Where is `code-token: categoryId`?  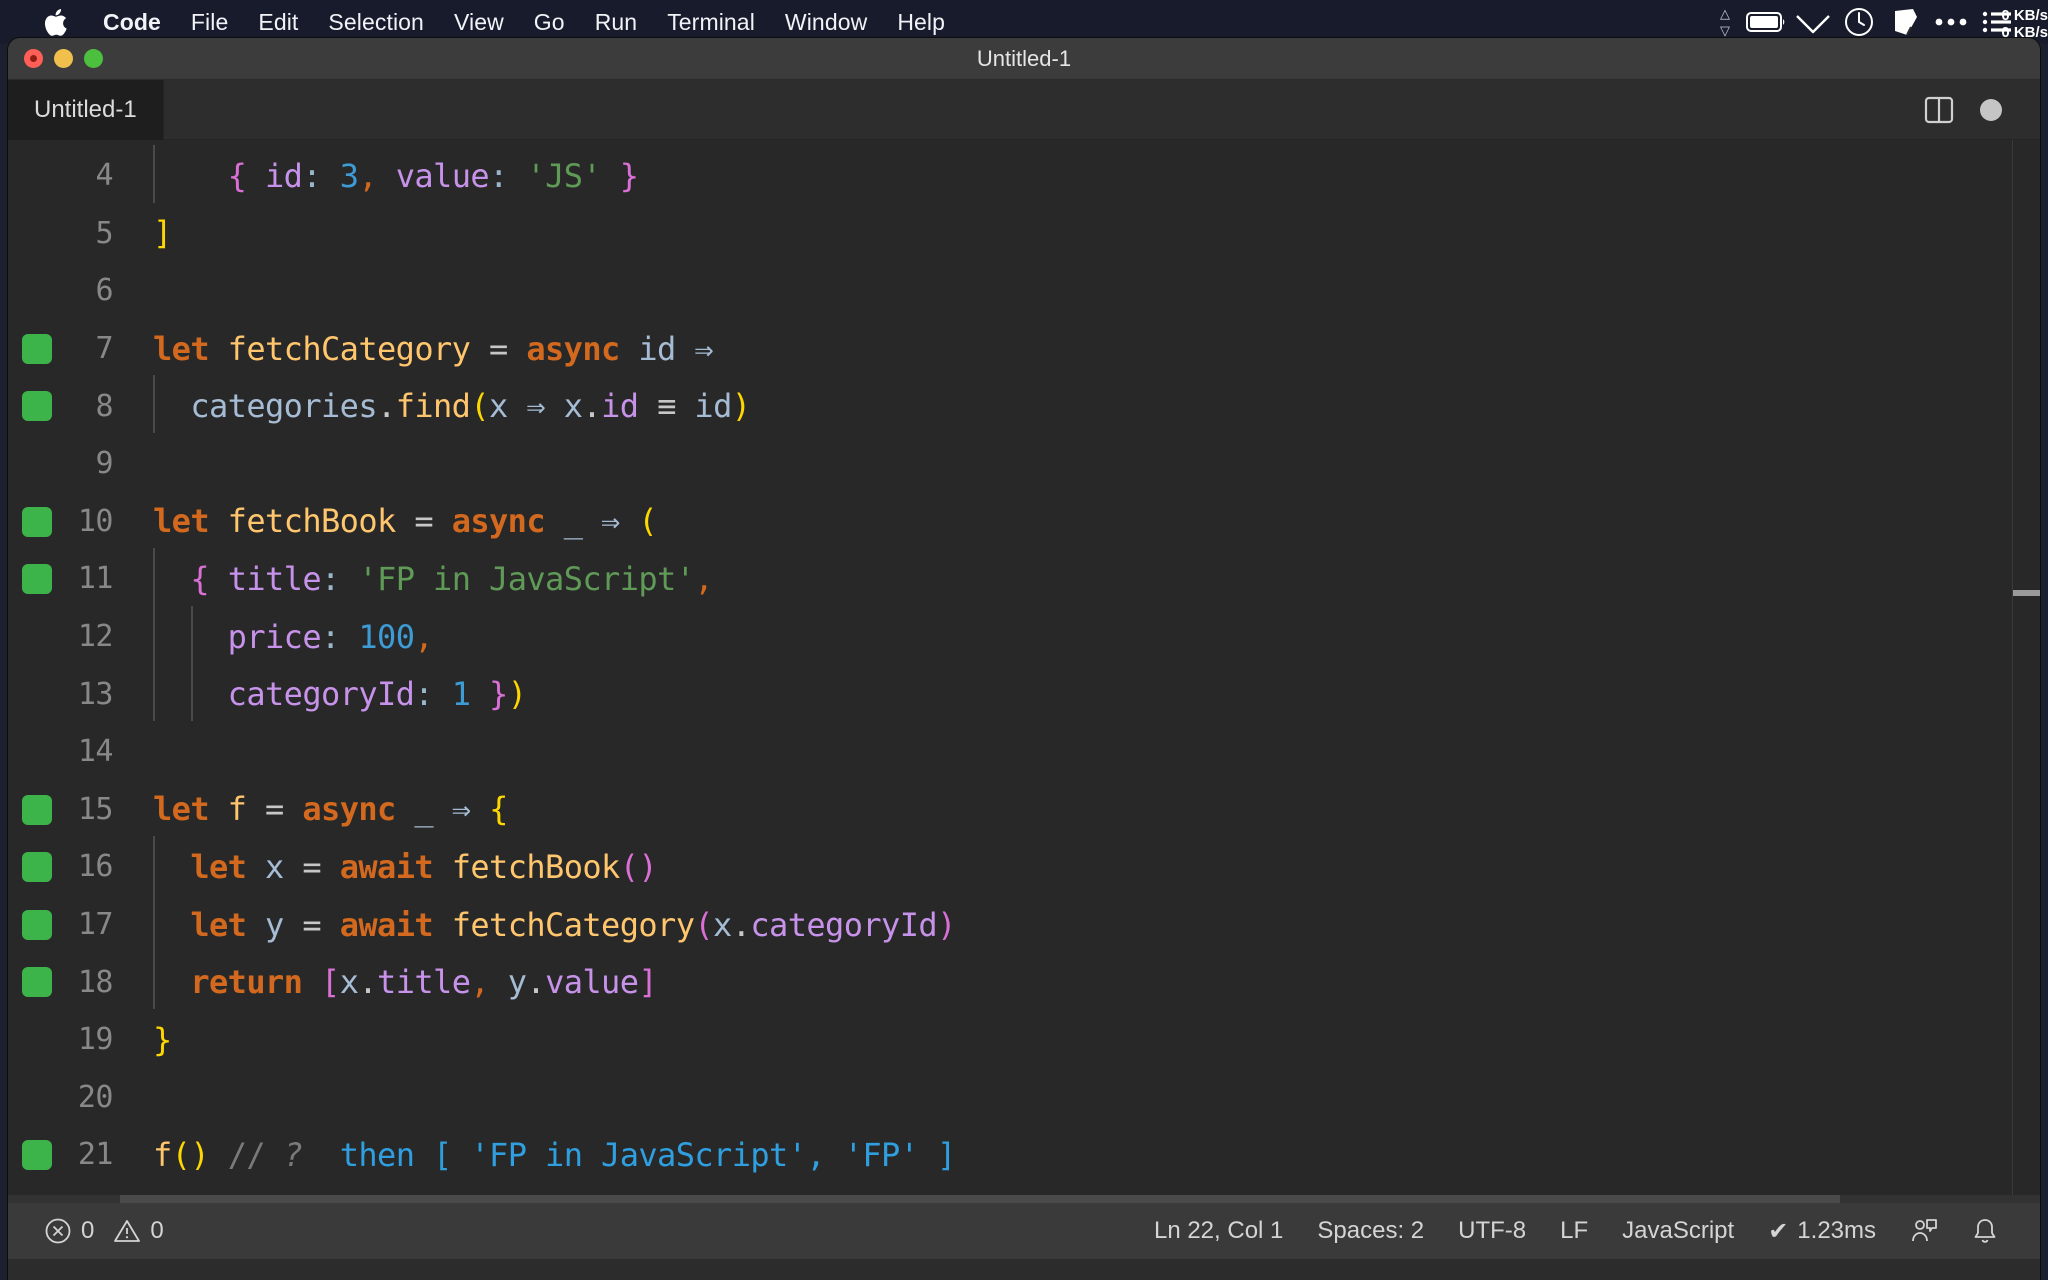 code-token: categoryId is located at coordinates (321, 694).